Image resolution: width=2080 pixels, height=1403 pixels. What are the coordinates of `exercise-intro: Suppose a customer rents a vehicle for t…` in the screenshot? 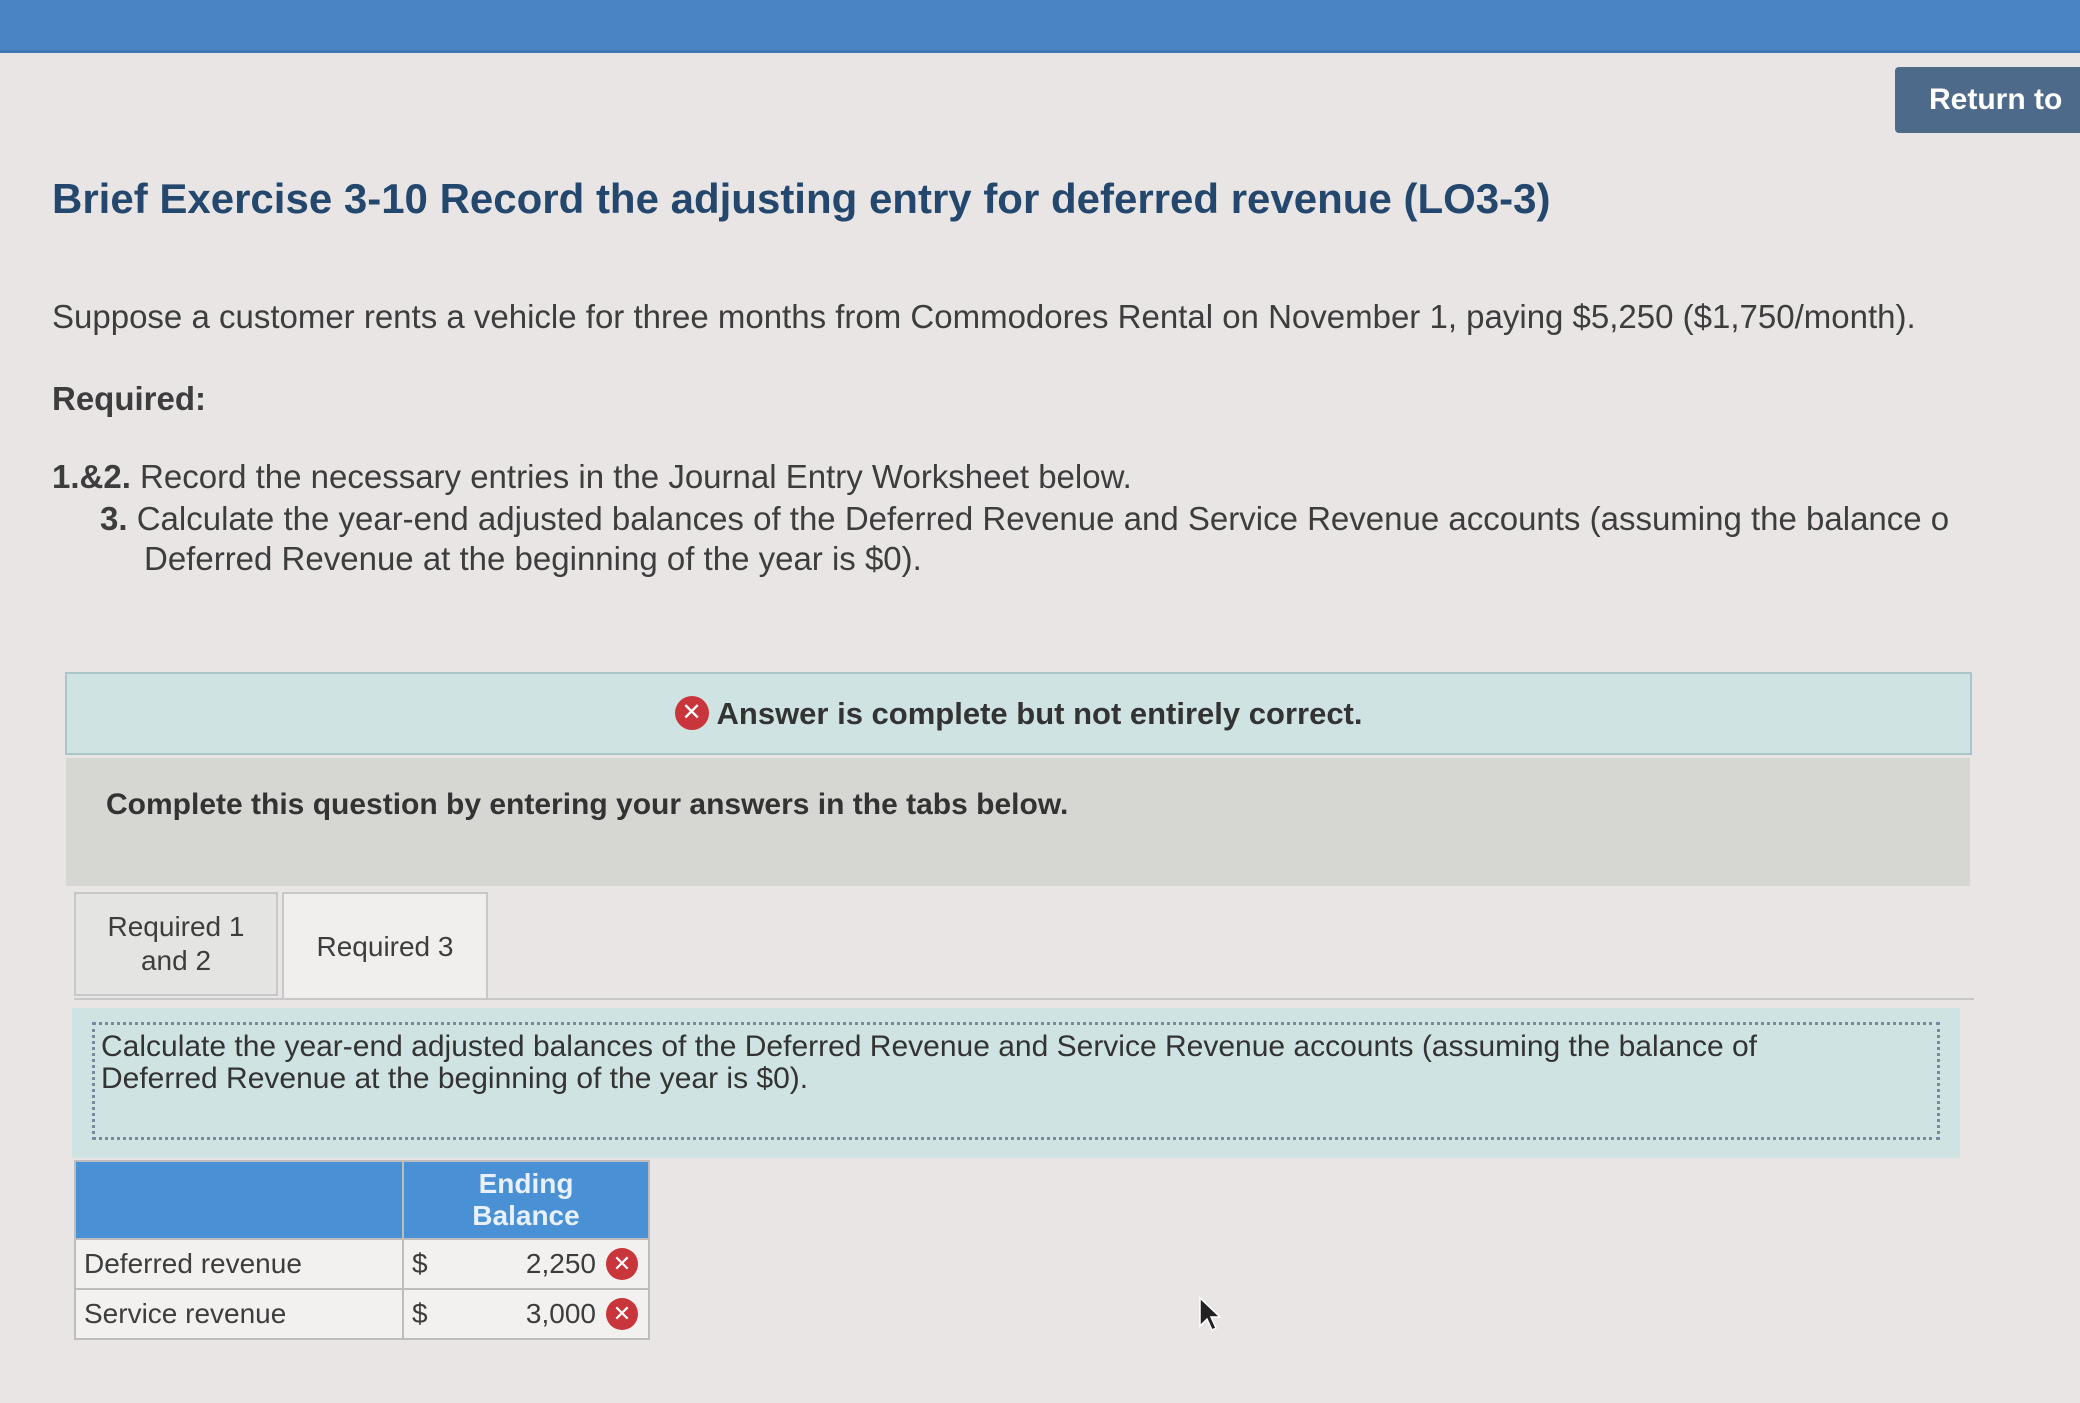 It's located at (984, 316).